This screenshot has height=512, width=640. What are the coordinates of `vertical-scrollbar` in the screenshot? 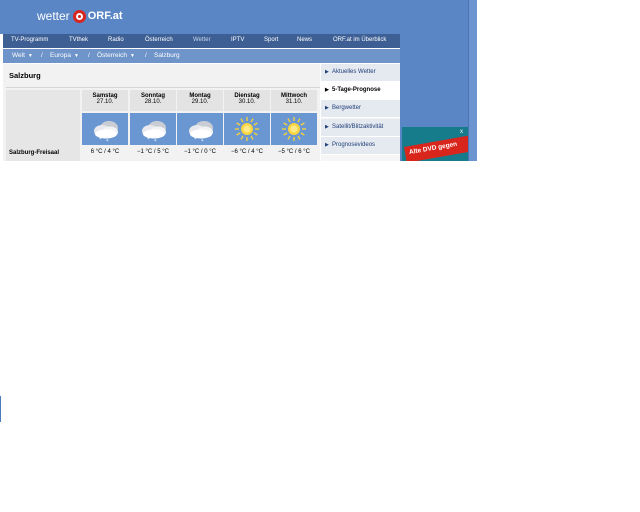 It's located at (472, 80).